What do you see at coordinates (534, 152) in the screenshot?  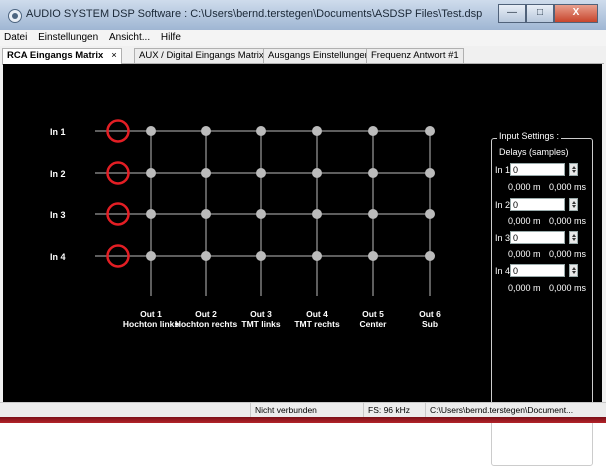 I see `delays-label: Delays (samples)` at bounding box center [534, 152].